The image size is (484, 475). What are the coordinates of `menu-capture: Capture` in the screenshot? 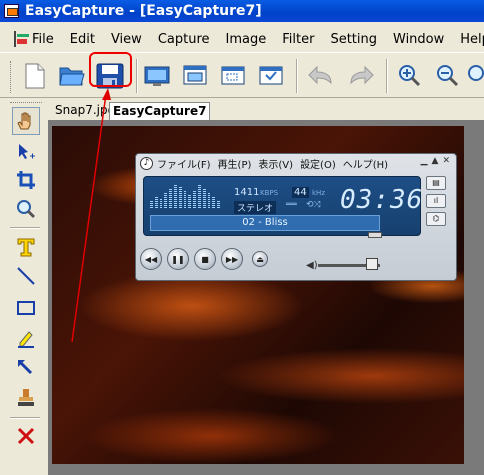 It's located at (184, 39).